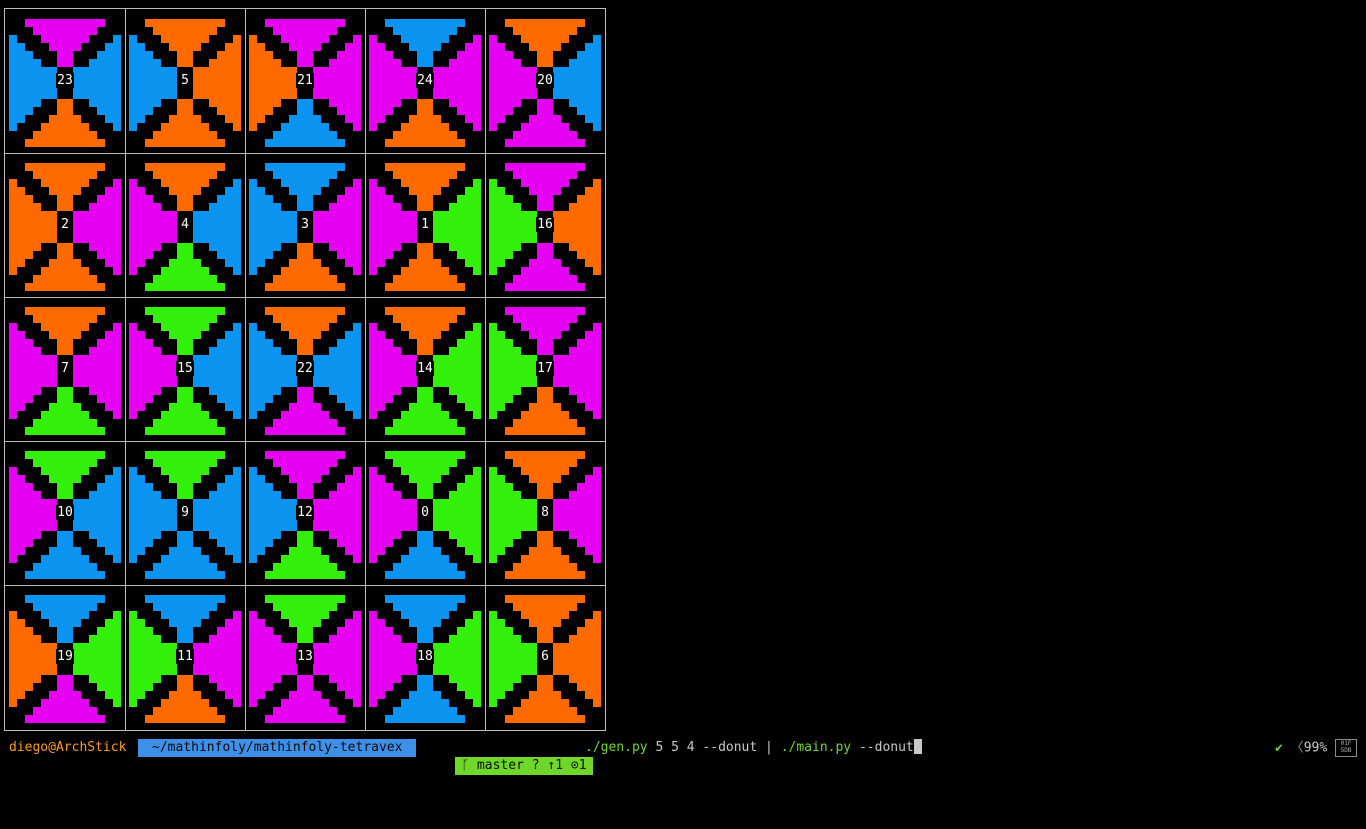 This screenshot has width=1366, height=829. I want to click on tile: 19, so click(65, 657).